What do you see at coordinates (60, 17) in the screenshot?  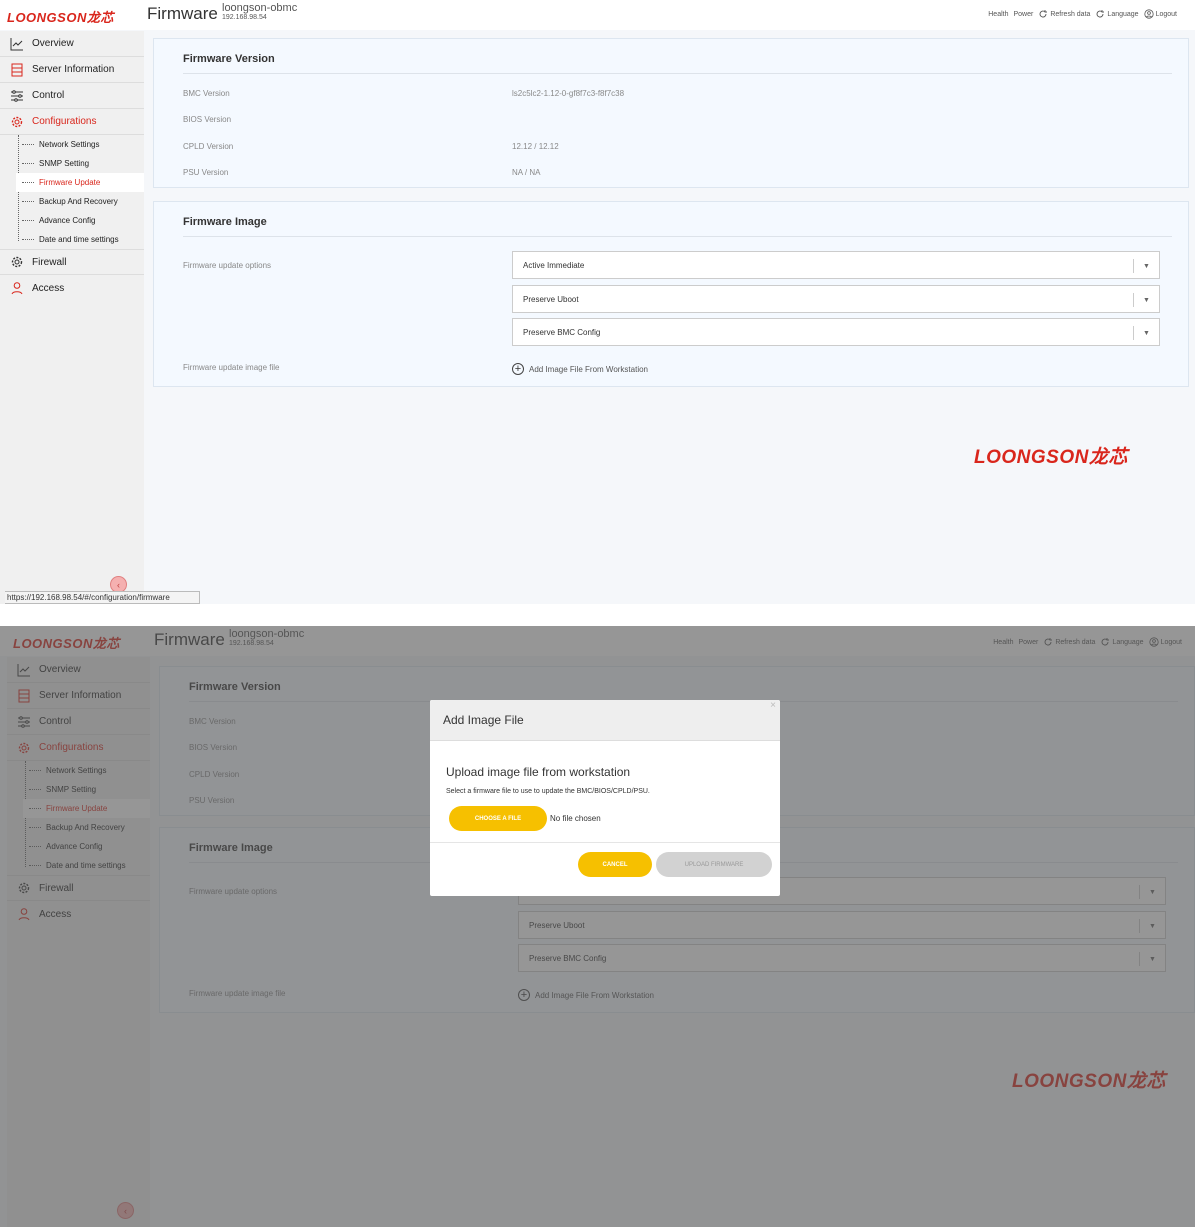 I see `brand-logo: LOONGSON龙芯` at bounding box center [60, 17].